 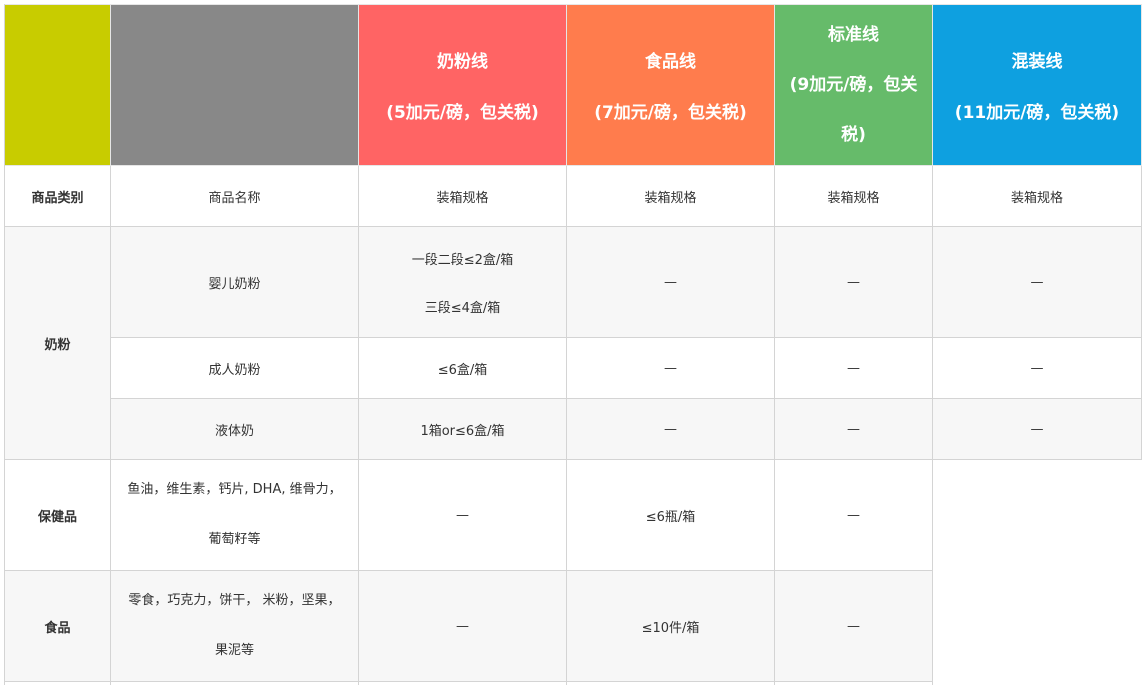 I want to click on header-name-cell, so click(x=235, y=85).